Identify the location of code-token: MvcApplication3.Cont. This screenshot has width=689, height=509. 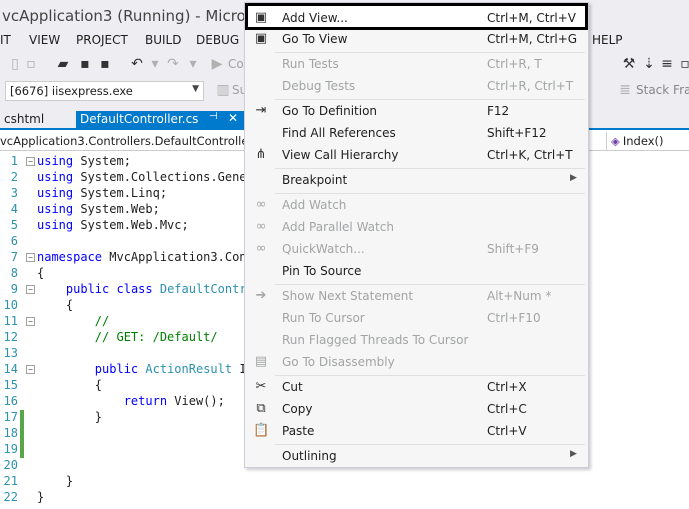
(178, 257).